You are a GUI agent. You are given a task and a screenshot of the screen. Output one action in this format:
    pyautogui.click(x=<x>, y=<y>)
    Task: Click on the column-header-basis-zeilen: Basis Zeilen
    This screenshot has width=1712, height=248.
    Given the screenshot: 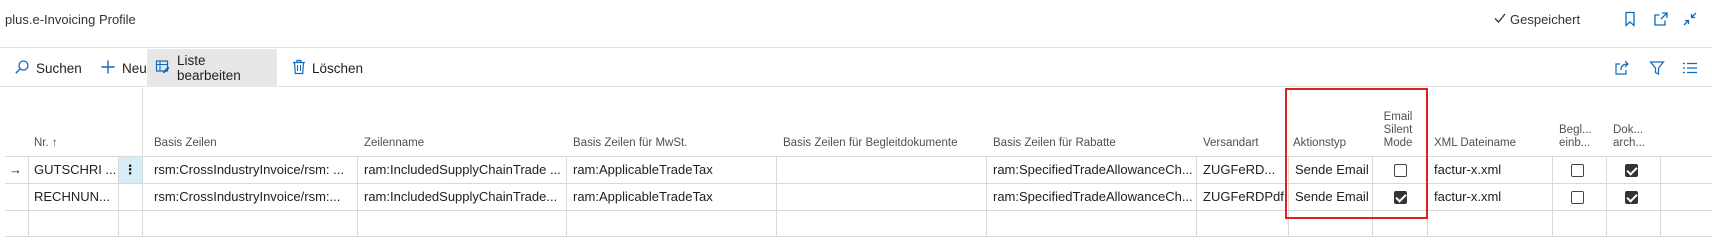 What is the action you would take?
    pyautogui.click(x=247, y=122)
    